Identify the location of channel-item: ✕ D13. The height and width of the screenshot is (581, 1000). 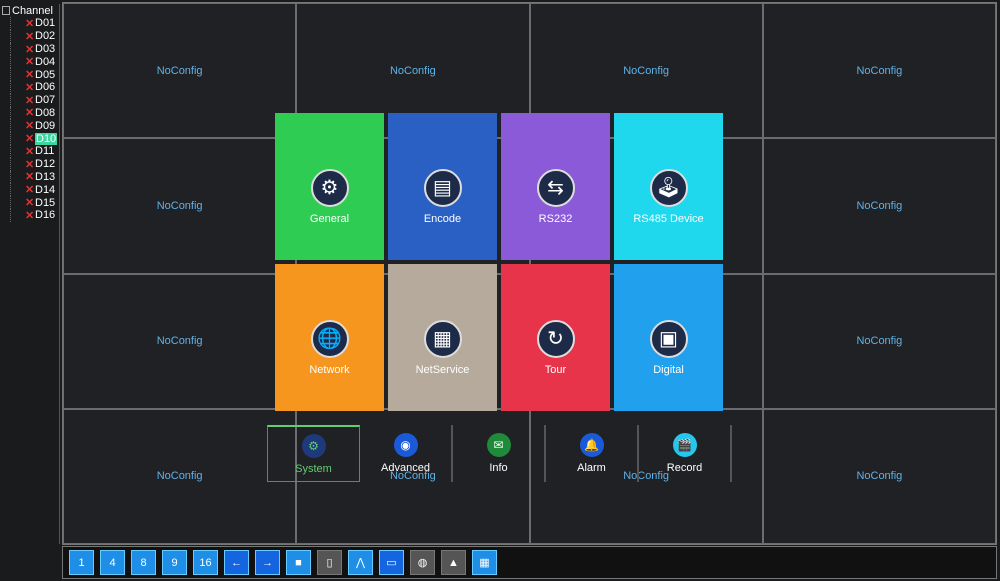
(34, 177).